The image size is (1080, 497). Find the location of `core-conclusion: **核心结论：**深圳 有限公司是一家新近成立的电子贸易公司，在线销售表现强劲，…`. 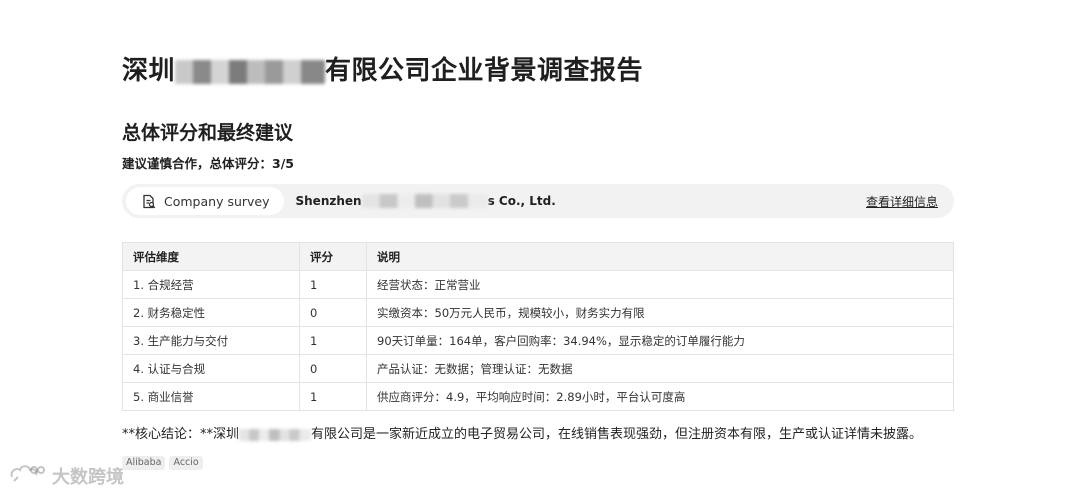

core-conclusion: **核心结论：**深圳 有限公司是一家新近成立的电子贸易公司，在线销售表现强劲，… is located at coordinates (522, 435).